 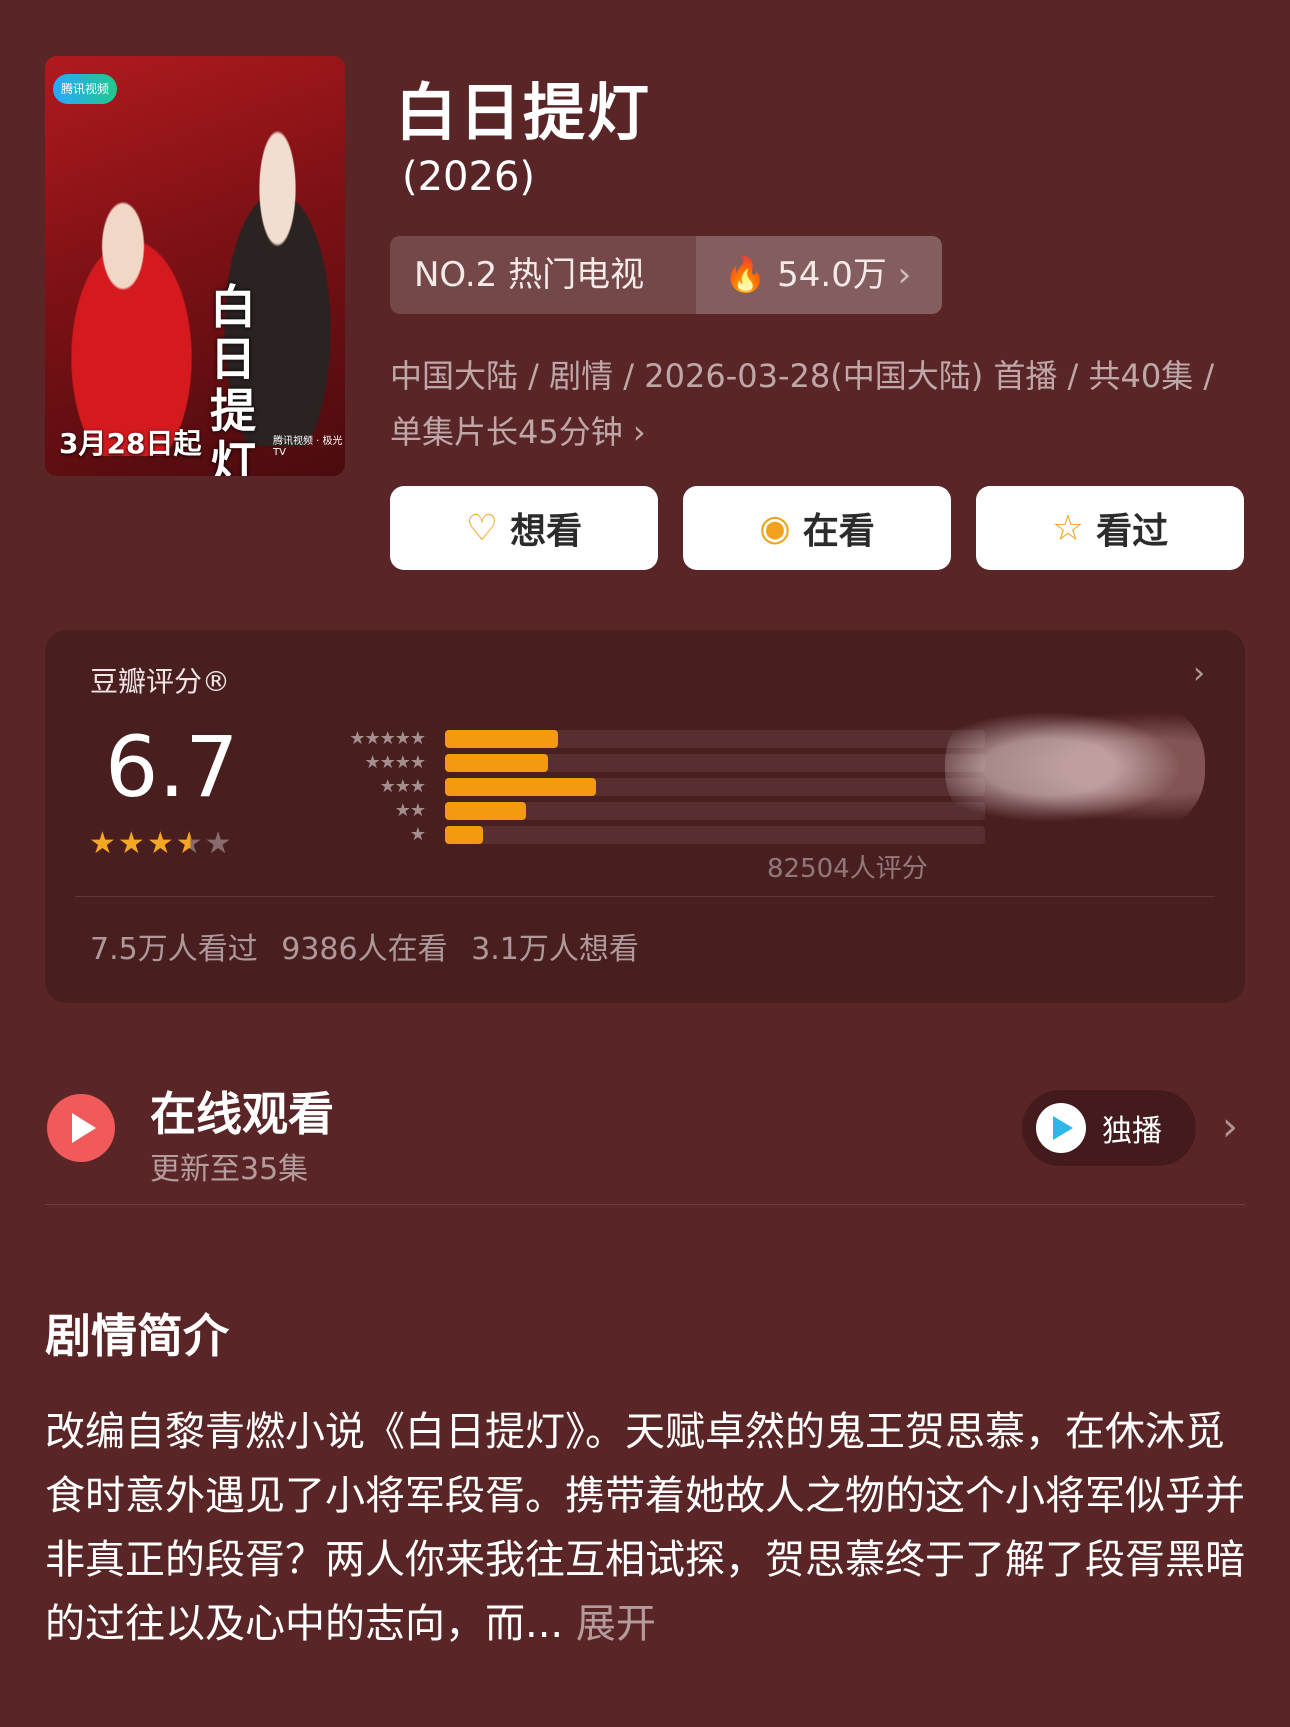 What do you see at coordinates (387, 738) in the screenshot?
I see `rating-bar-stars: ★★★★★` at bounding box center [387, 738].